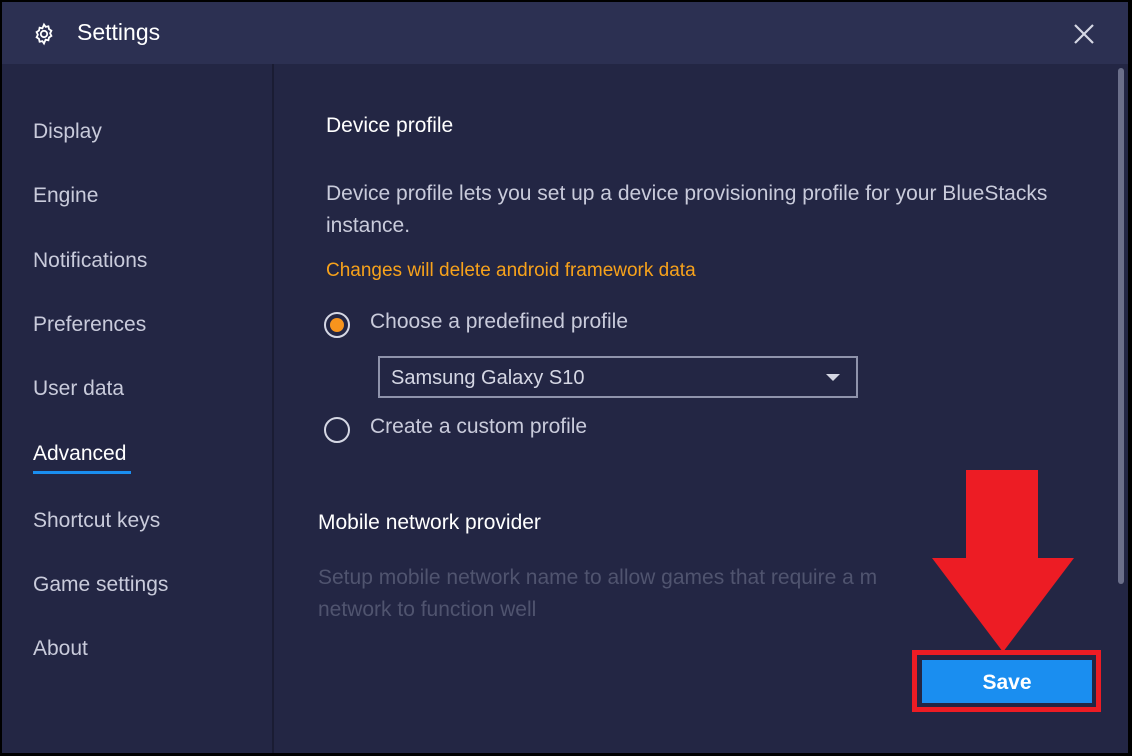 This screenshot has width=1132, height=756. Describe the element at coordinates (1084, 34) in the screenshot. I see `close-icon` at that location.